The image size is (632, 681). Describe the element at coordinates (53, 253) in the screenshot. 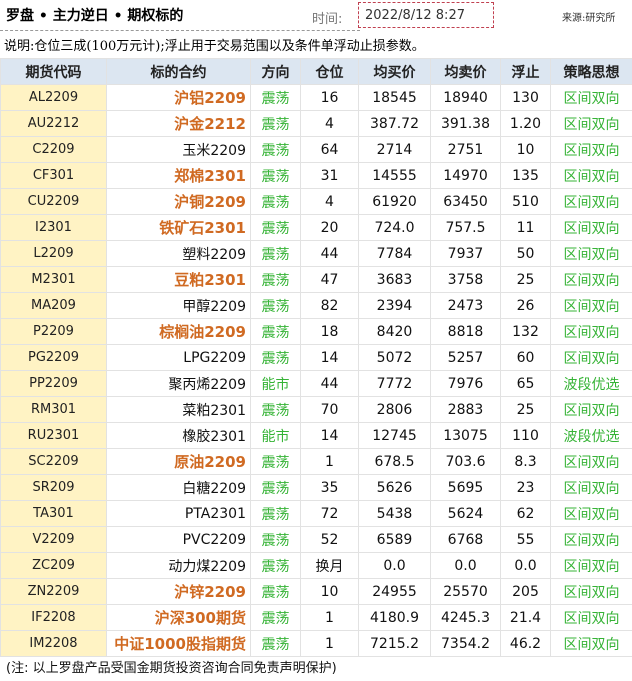

I see `futures-code-cell: L2209` at that location.